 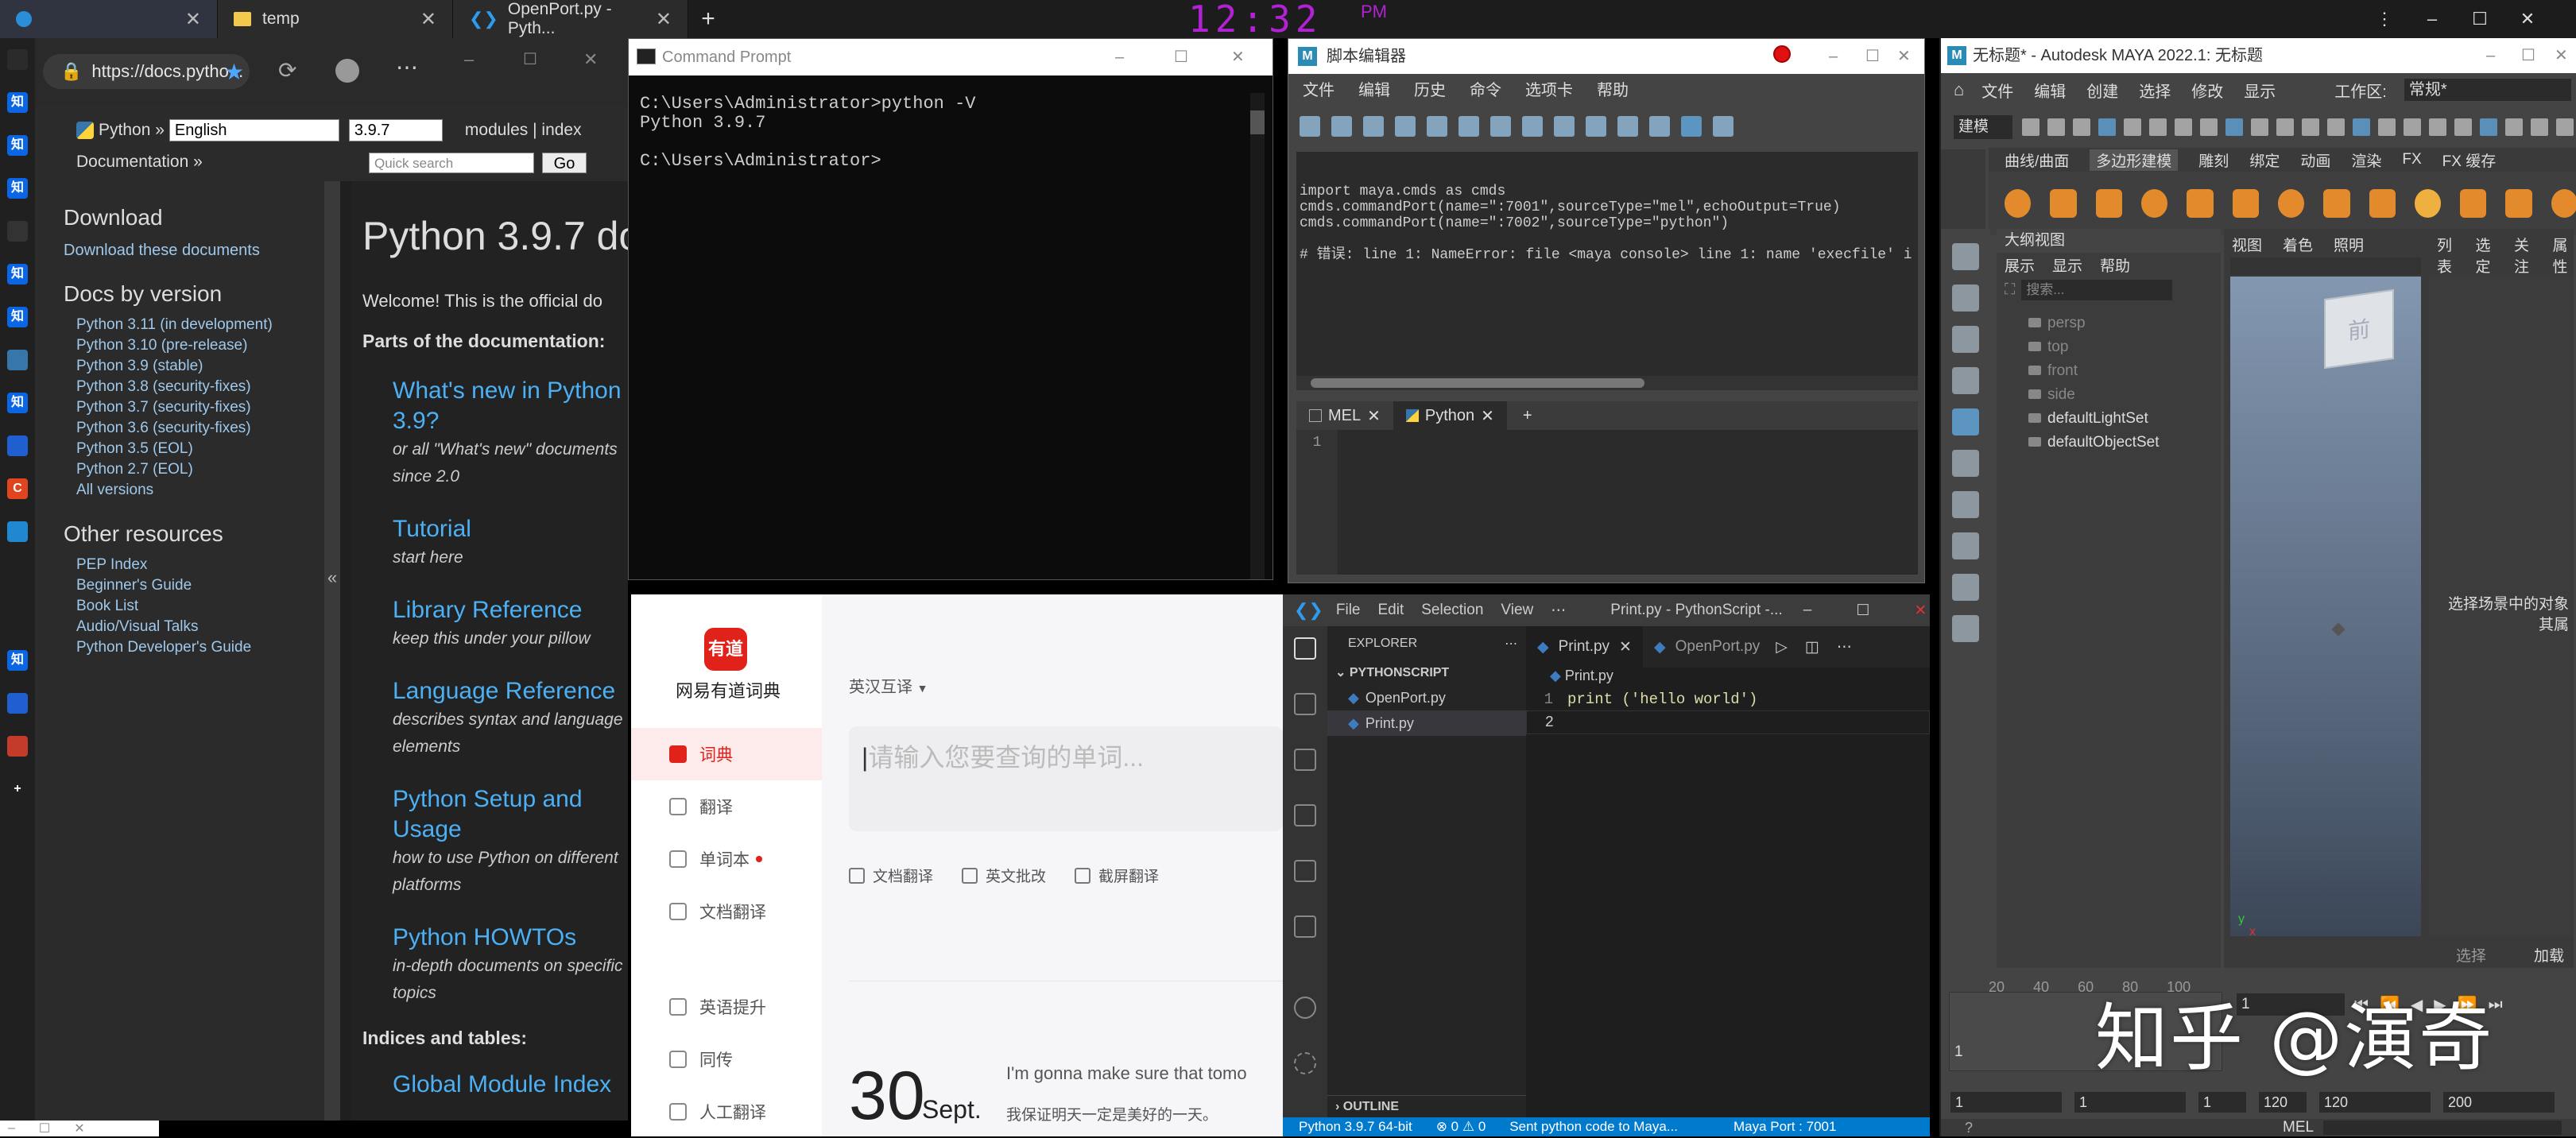 What do you see at coordinates (2442, 1128) in the screenshot?
I see `command-input` at bounding box center [2442, 1128].